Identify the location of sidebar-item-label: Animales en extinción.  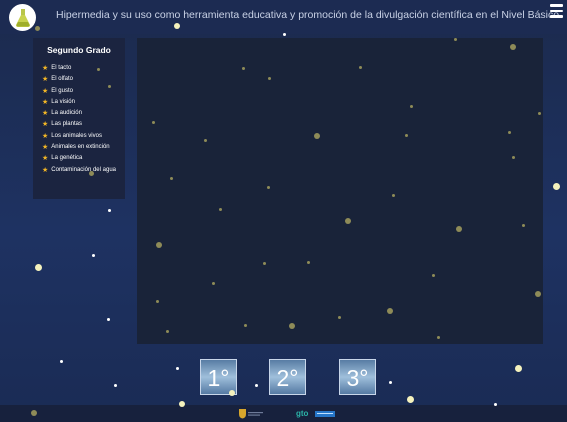
(80, 147).